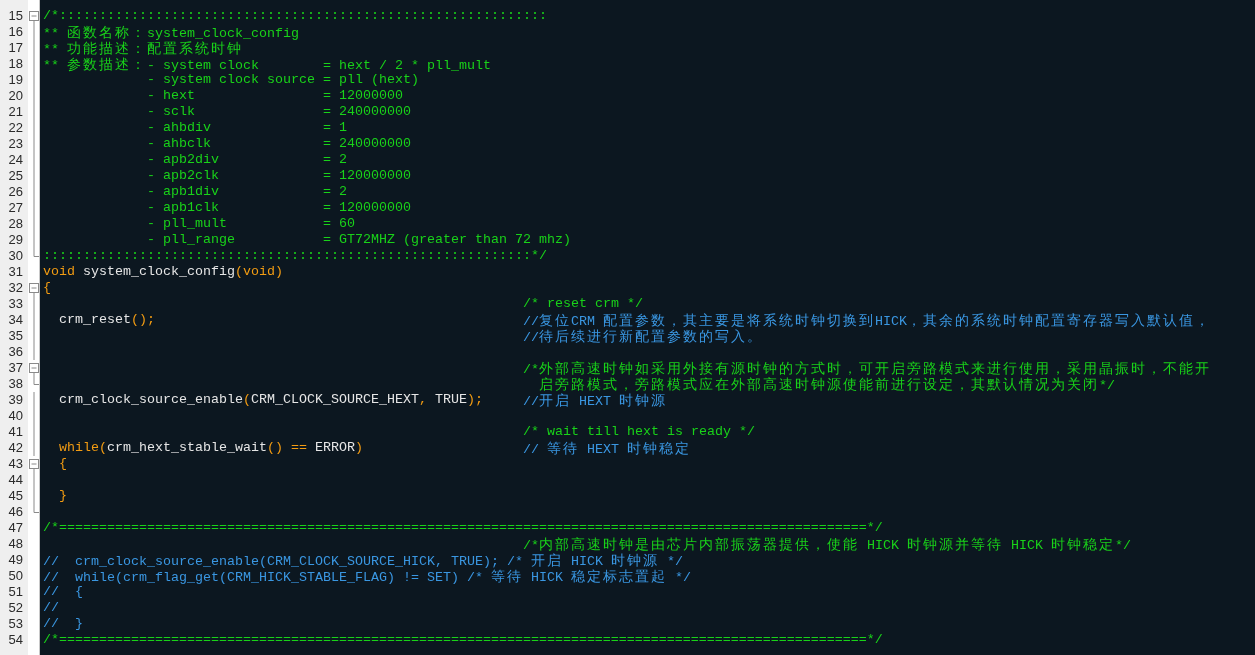  I want to click on comment-text: // crm_clock_source_enable(CRM_CLOCK_SOURCE_HICK, TRUE); /* 开启 HICK 时钟源 */, so click(363, 561).